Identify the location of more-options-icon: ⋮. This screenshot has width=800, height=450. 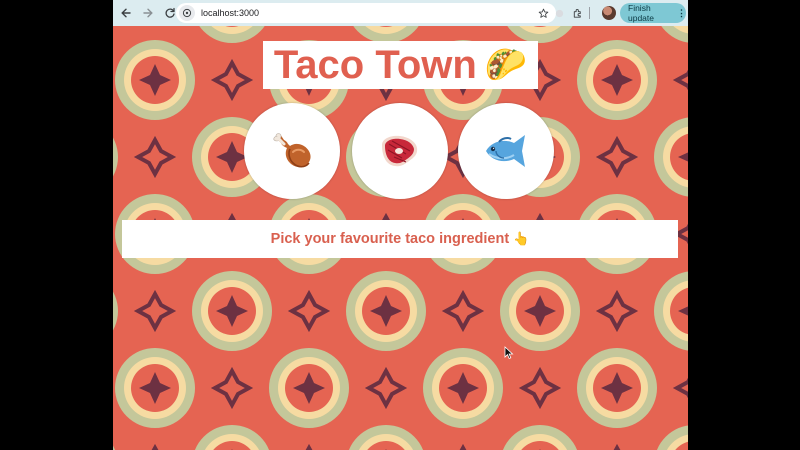
(681, 13).